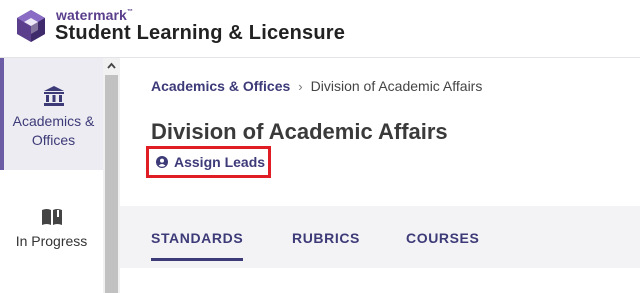 The image size is (640, 293). What do you see at coordinates (326, 238) in the screenshot?
I see `tab-rubrics: RUBRICS` at bounding box center [326, 238].